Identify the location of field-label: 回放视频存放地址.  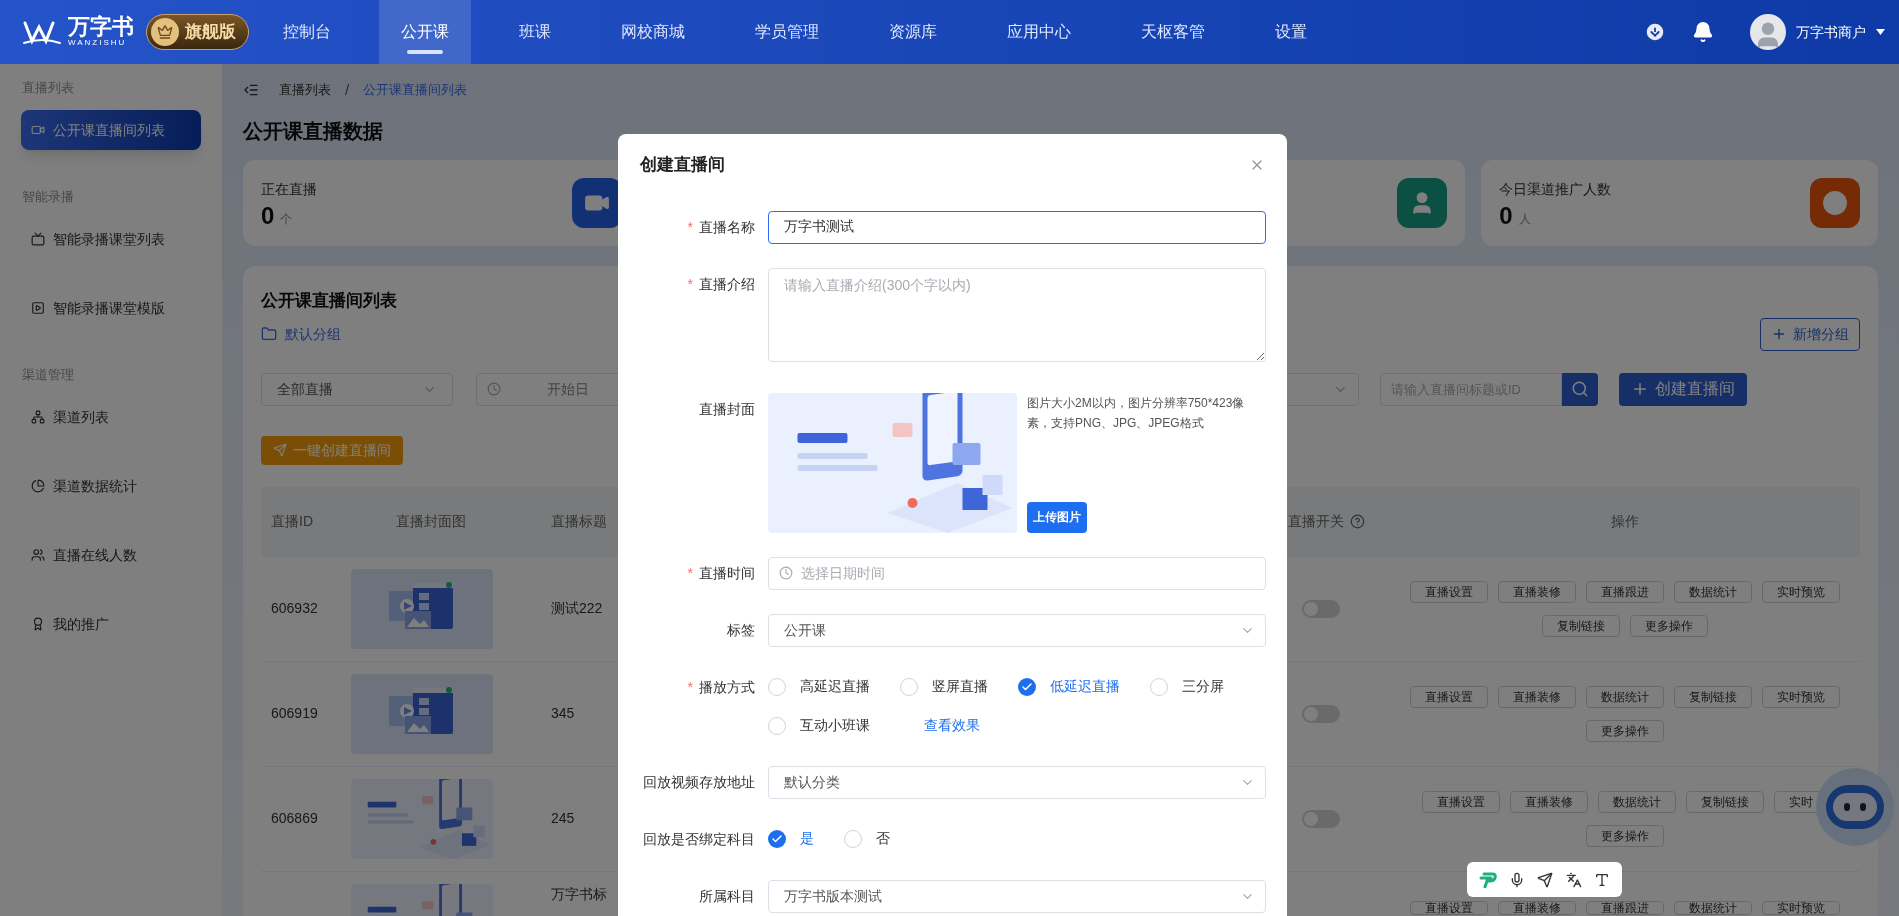
(699, 782).